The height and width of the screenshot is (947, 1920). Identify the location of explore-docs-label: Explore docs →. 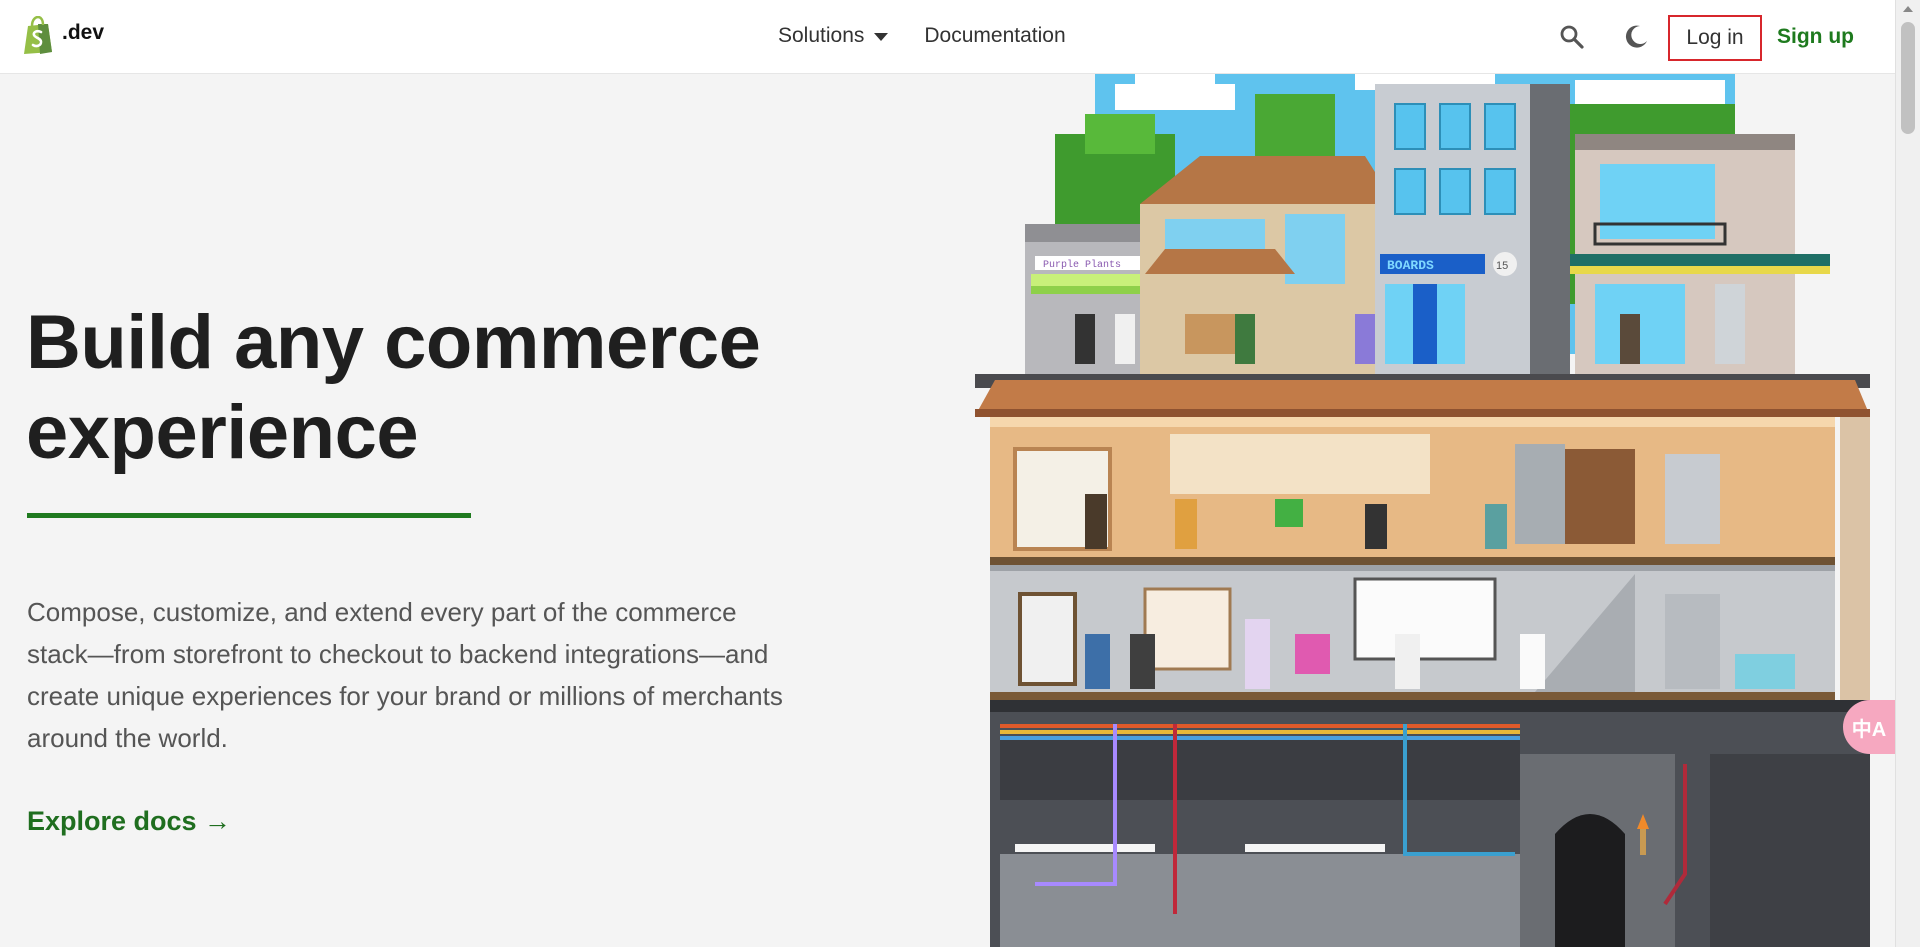
(129, 821).